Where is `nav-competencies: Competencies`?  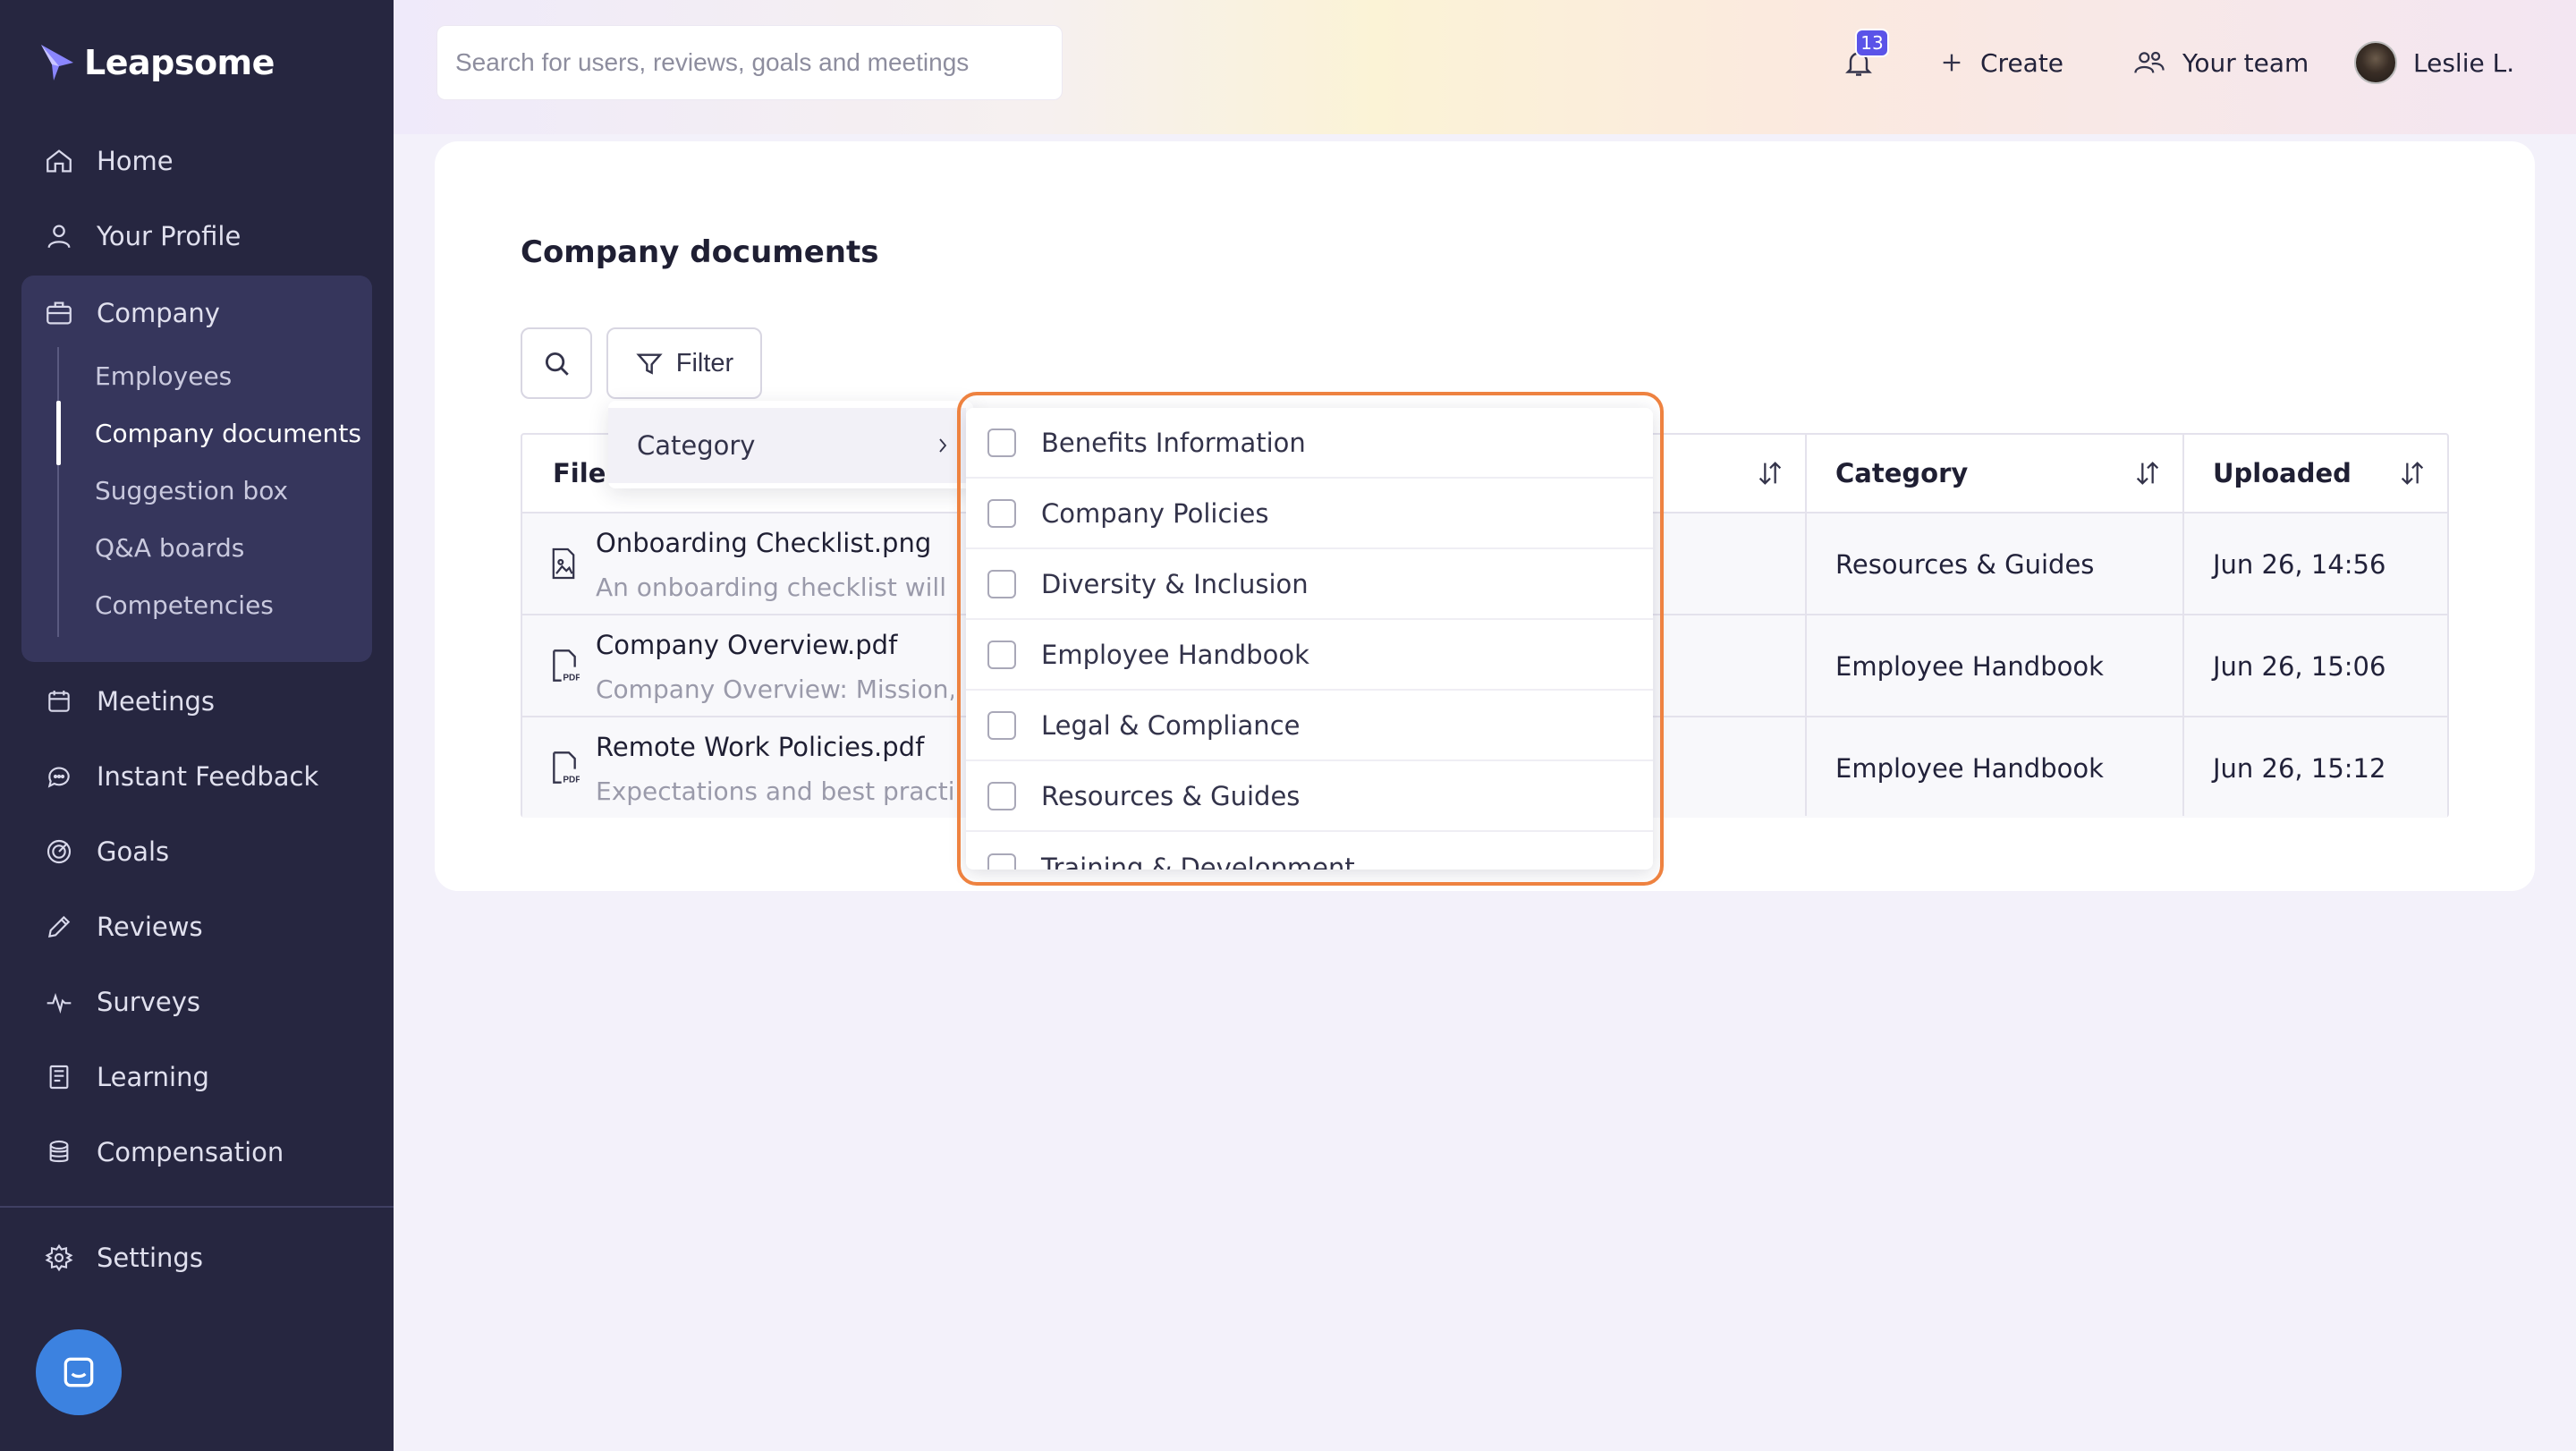
nav-competencies: Competencies is located at coordinates (184, 605).